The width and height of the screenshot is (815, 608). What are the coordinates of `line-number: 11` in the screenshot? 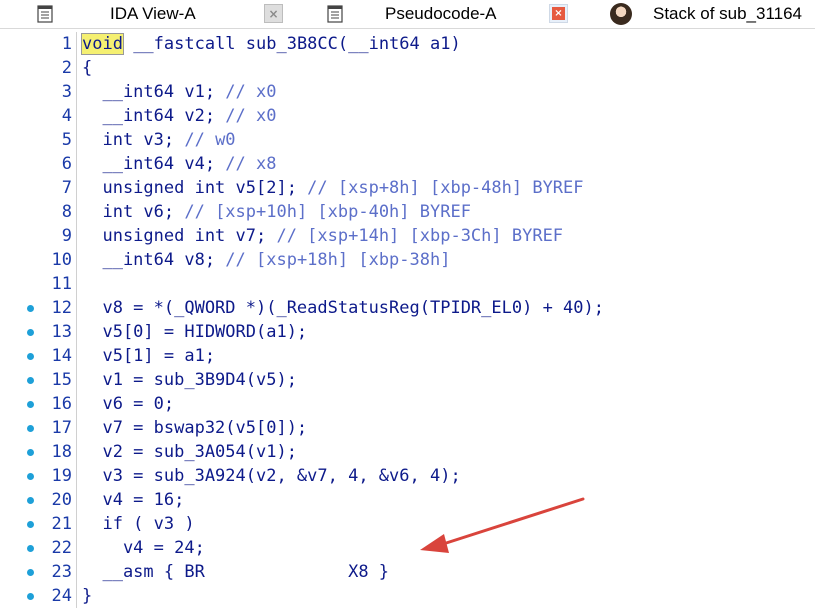 It's located at (61, 284).